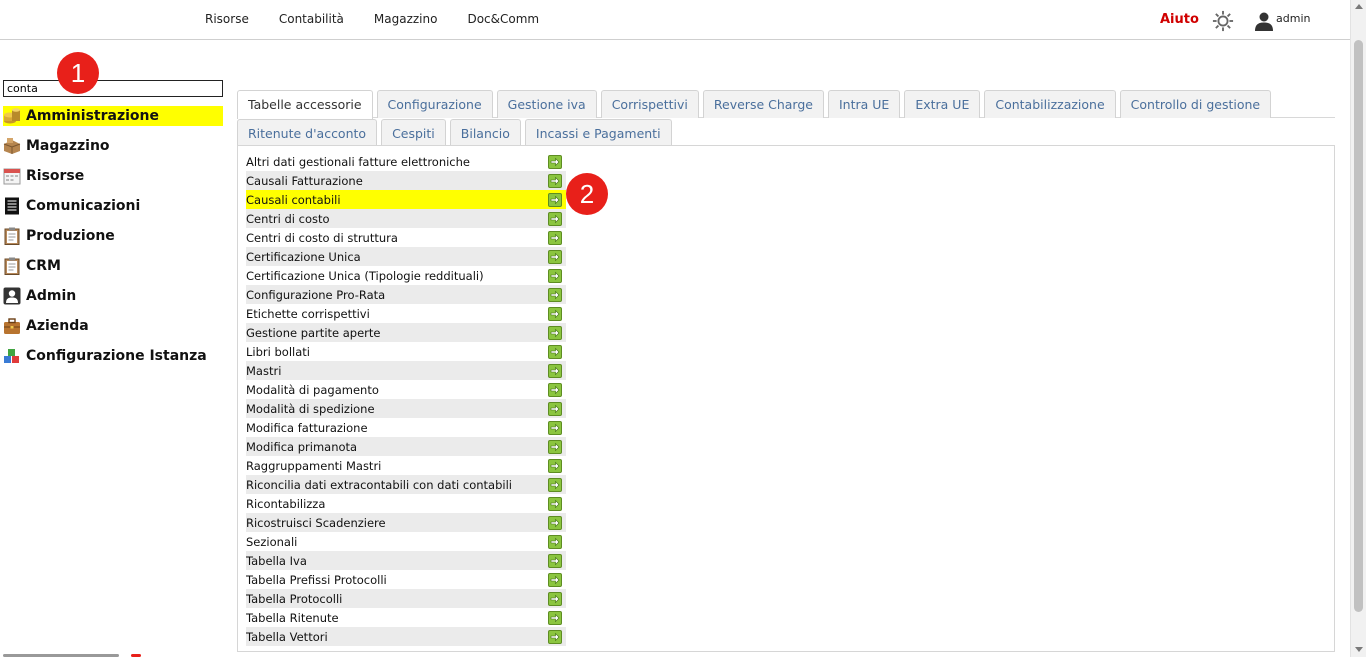 This screenshot has height=657, width=1366. Describe the element at coordinates (397, 561) in the screenshot. I see `list-item-label: Tabella Iva` at that location.